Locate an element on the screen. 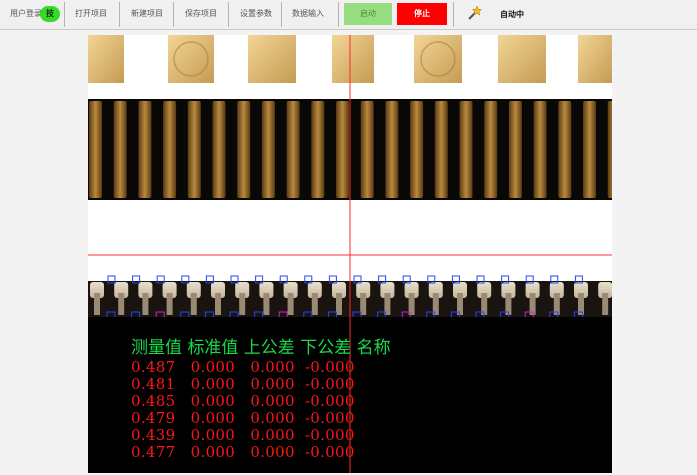 The width and height of the screenshot is (697, 475). result-row: 0.487 0.000 0.000 -0.000 is located at coordinates (243, 367).